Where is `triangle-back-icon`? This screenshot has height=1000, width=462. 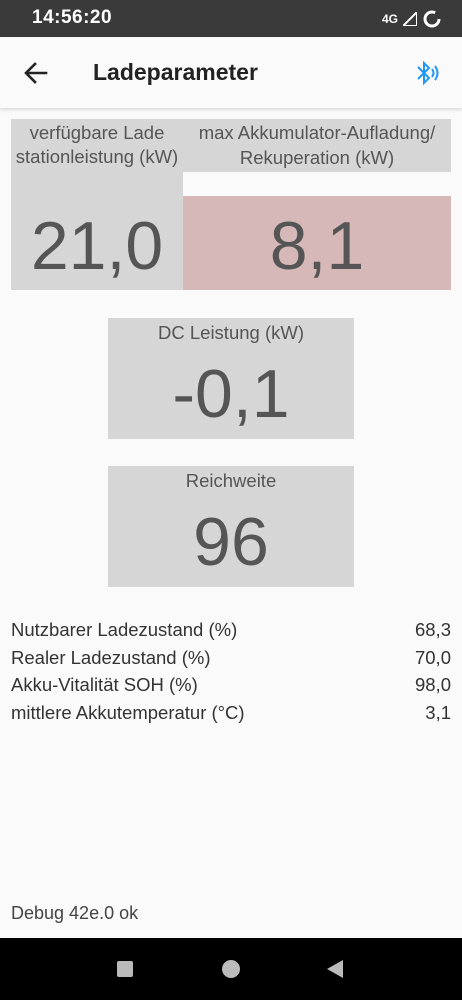 triangle-back-icon is located at coordinates (335, 969).